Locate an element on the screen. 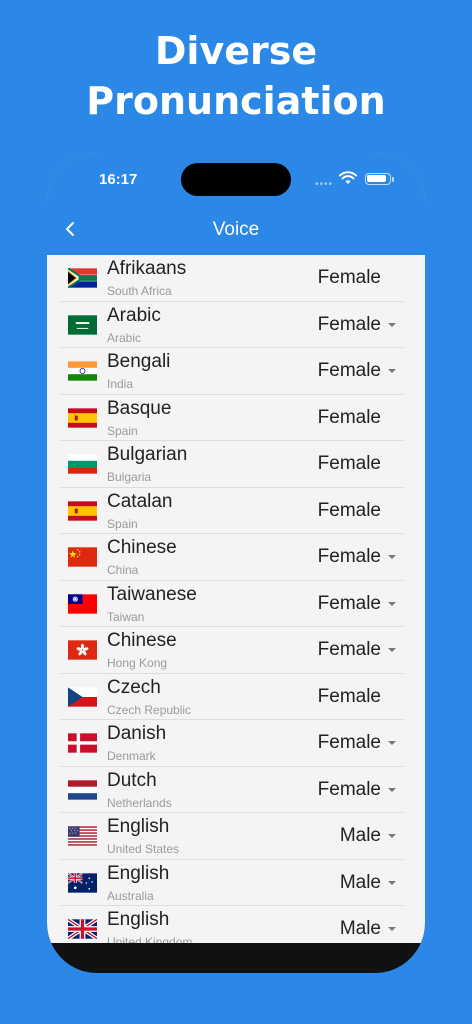  flag-hk-icon is located at coordinates (82, 650).